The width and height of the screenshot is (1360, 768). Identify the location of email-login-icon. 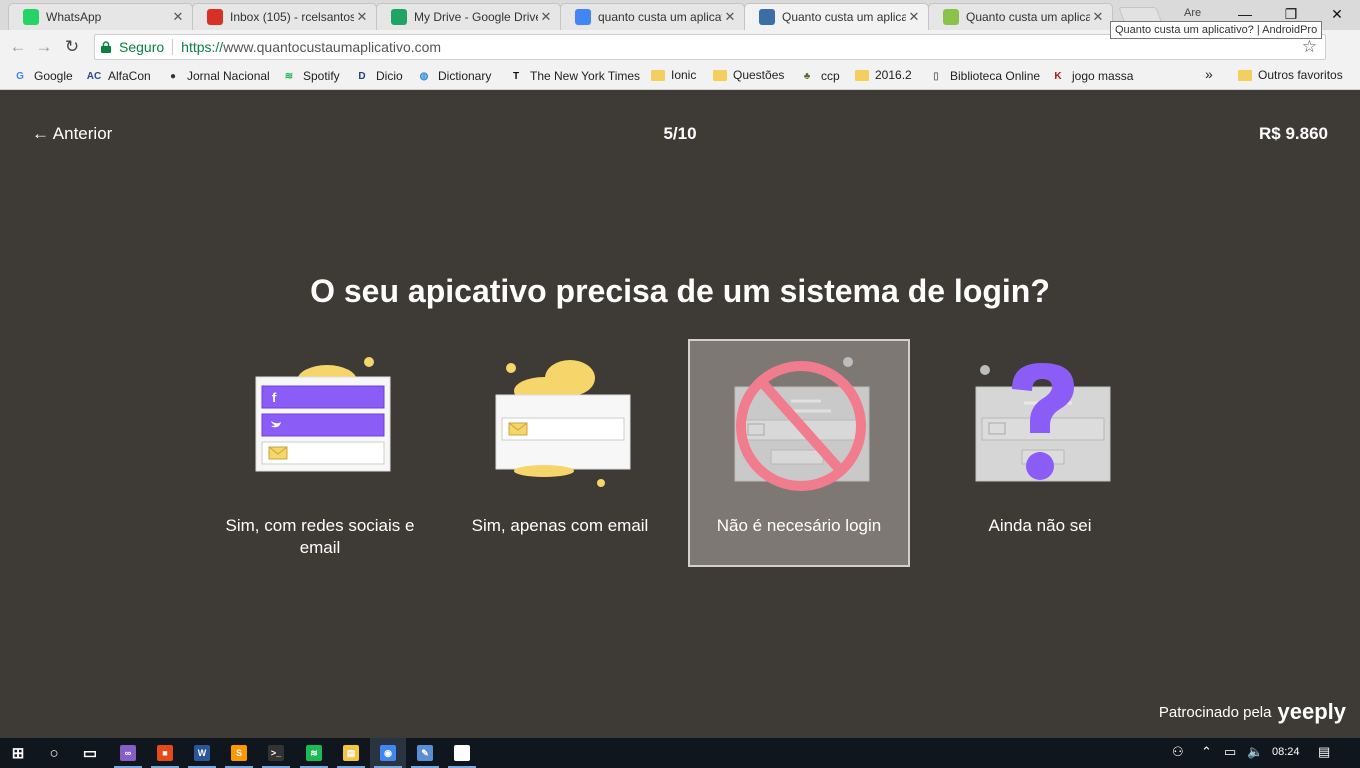
(563, 423).